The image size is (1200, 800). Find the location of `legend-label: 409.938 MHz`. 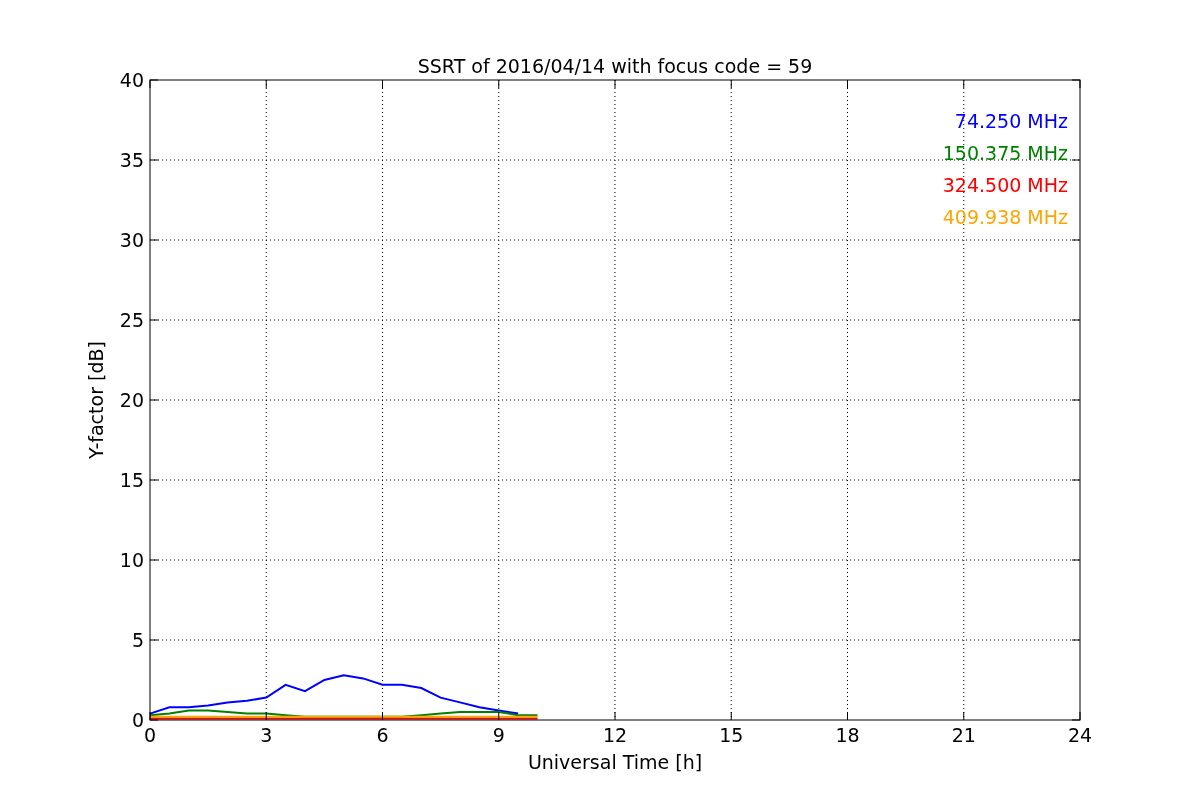

legend-label: 409.938 MHz is located at coordinates (1005, 217).